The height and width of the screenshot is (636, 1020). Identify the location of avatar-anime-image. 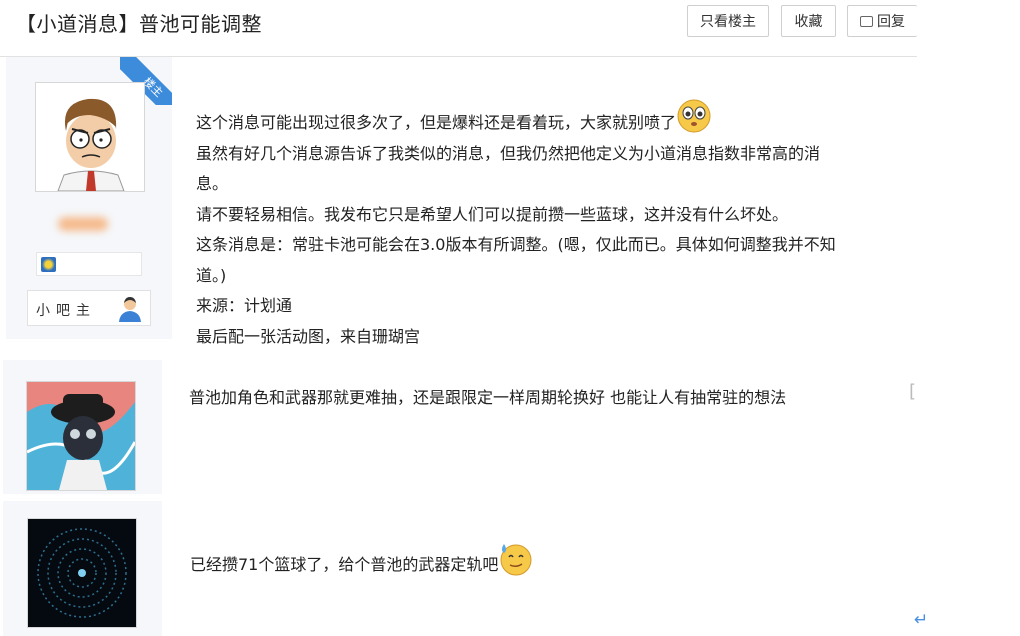
(81, 436).